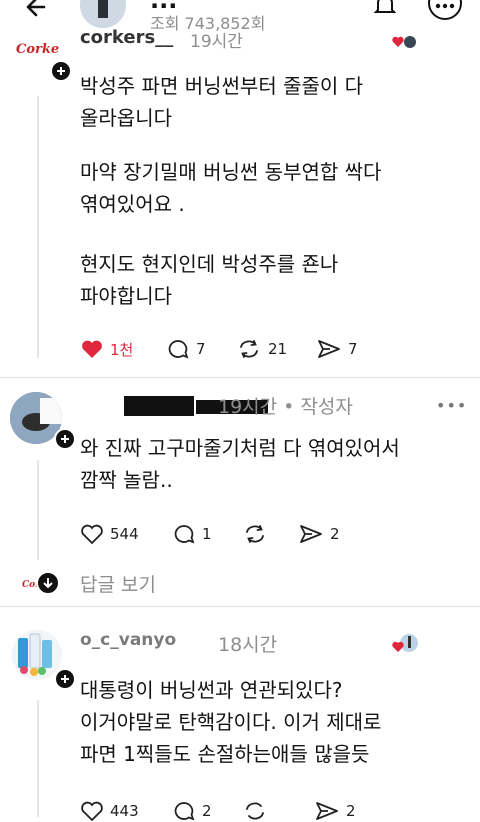 Image resolution: width=480 pixels, height=822 pixels. Describe the element at coordinates (231, 188) in the screenshot. I see `comment-paragraph: 마약 장기밀매 버닝썬 동부연합 싹다 엮여있어요 .` at that location.